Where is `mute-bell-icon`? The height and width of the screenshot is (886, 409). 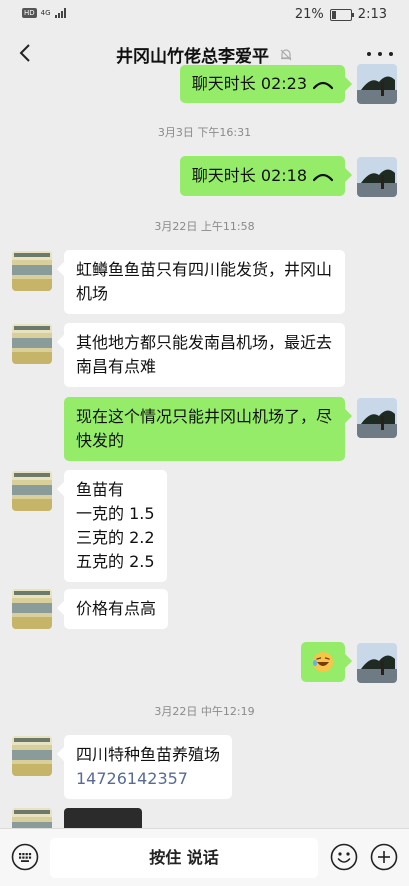 mute-bell-icon is located at coordinates (286, 57).